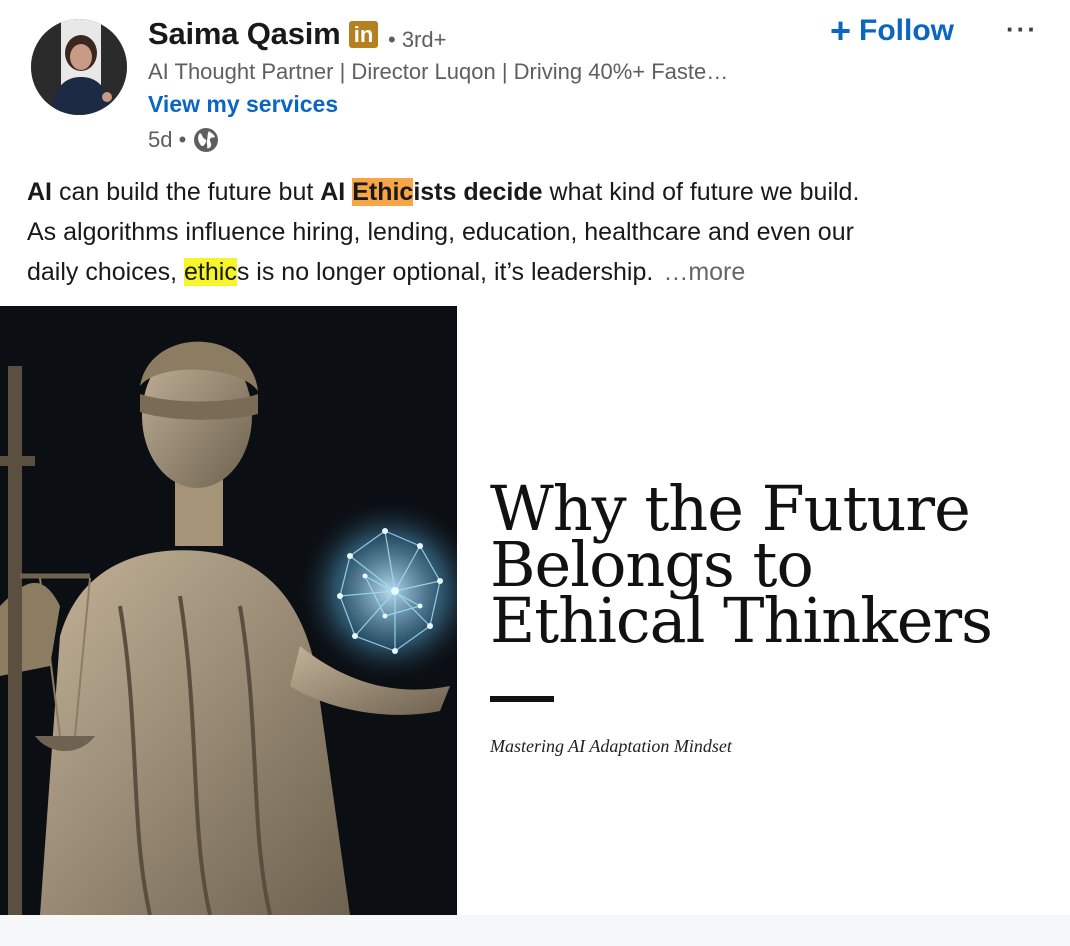 The height and width of the screenshot is (946, 1070). What do you see at coordinates (907, 30) in the screenshot?
I see `follow-label: Follow` at bounding box center [907, 30].